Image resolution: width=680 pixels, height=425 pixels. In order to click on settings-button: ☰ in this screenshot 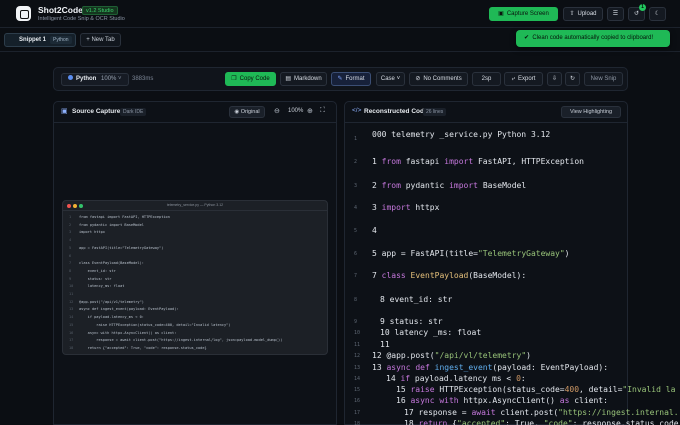, I will do `click(615, 14)`.